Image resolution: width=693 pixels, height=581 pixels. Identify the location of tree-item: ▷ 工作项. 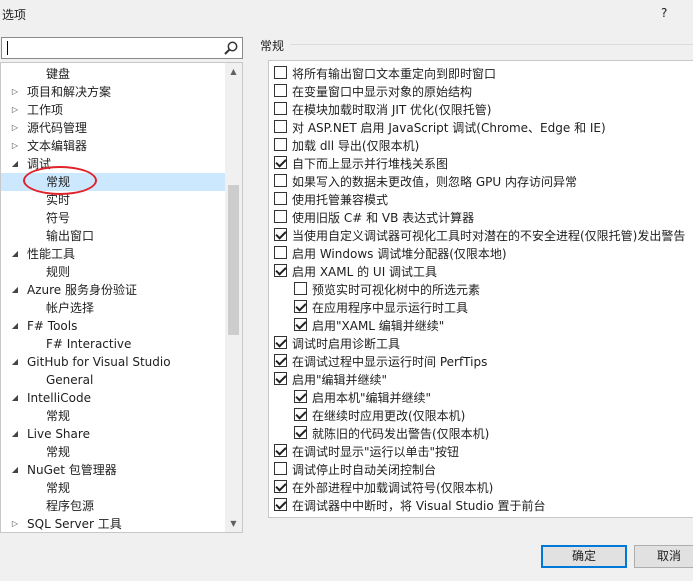
(113, 110).